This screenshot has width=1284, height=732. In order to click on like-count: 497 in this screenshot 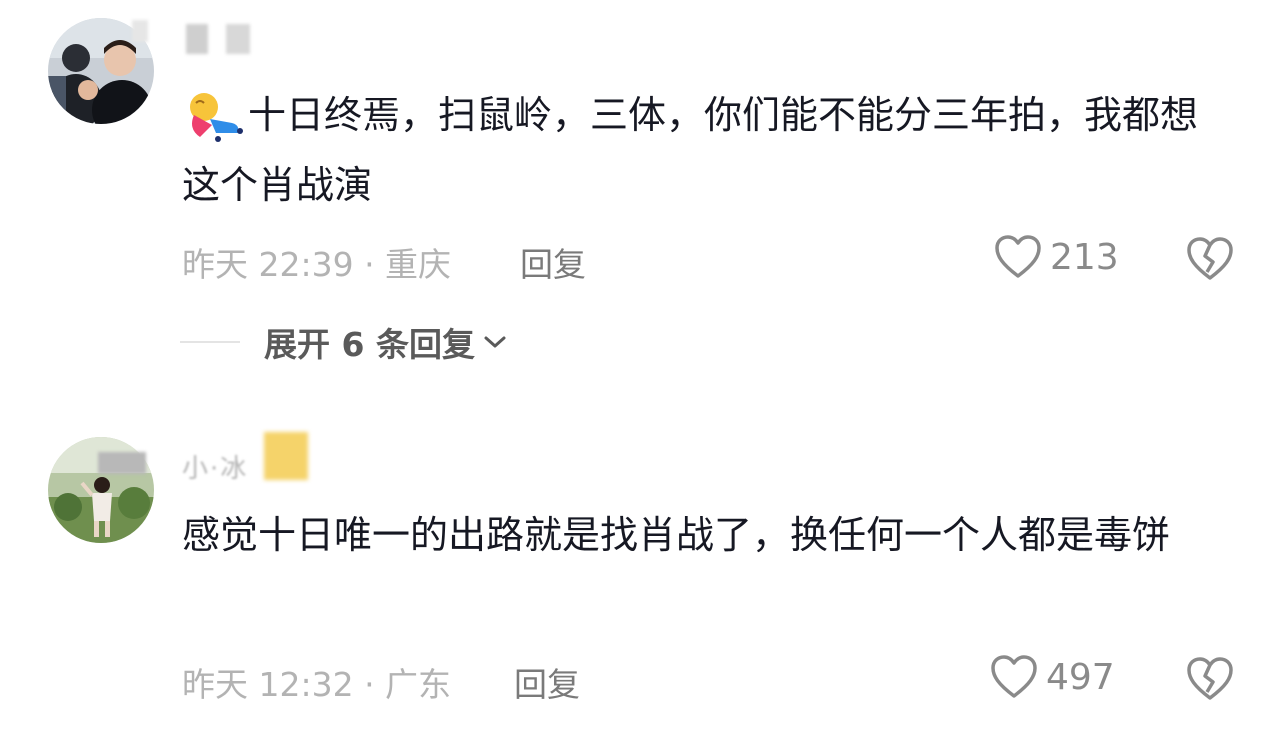, I will do `click(1080, 677)`.